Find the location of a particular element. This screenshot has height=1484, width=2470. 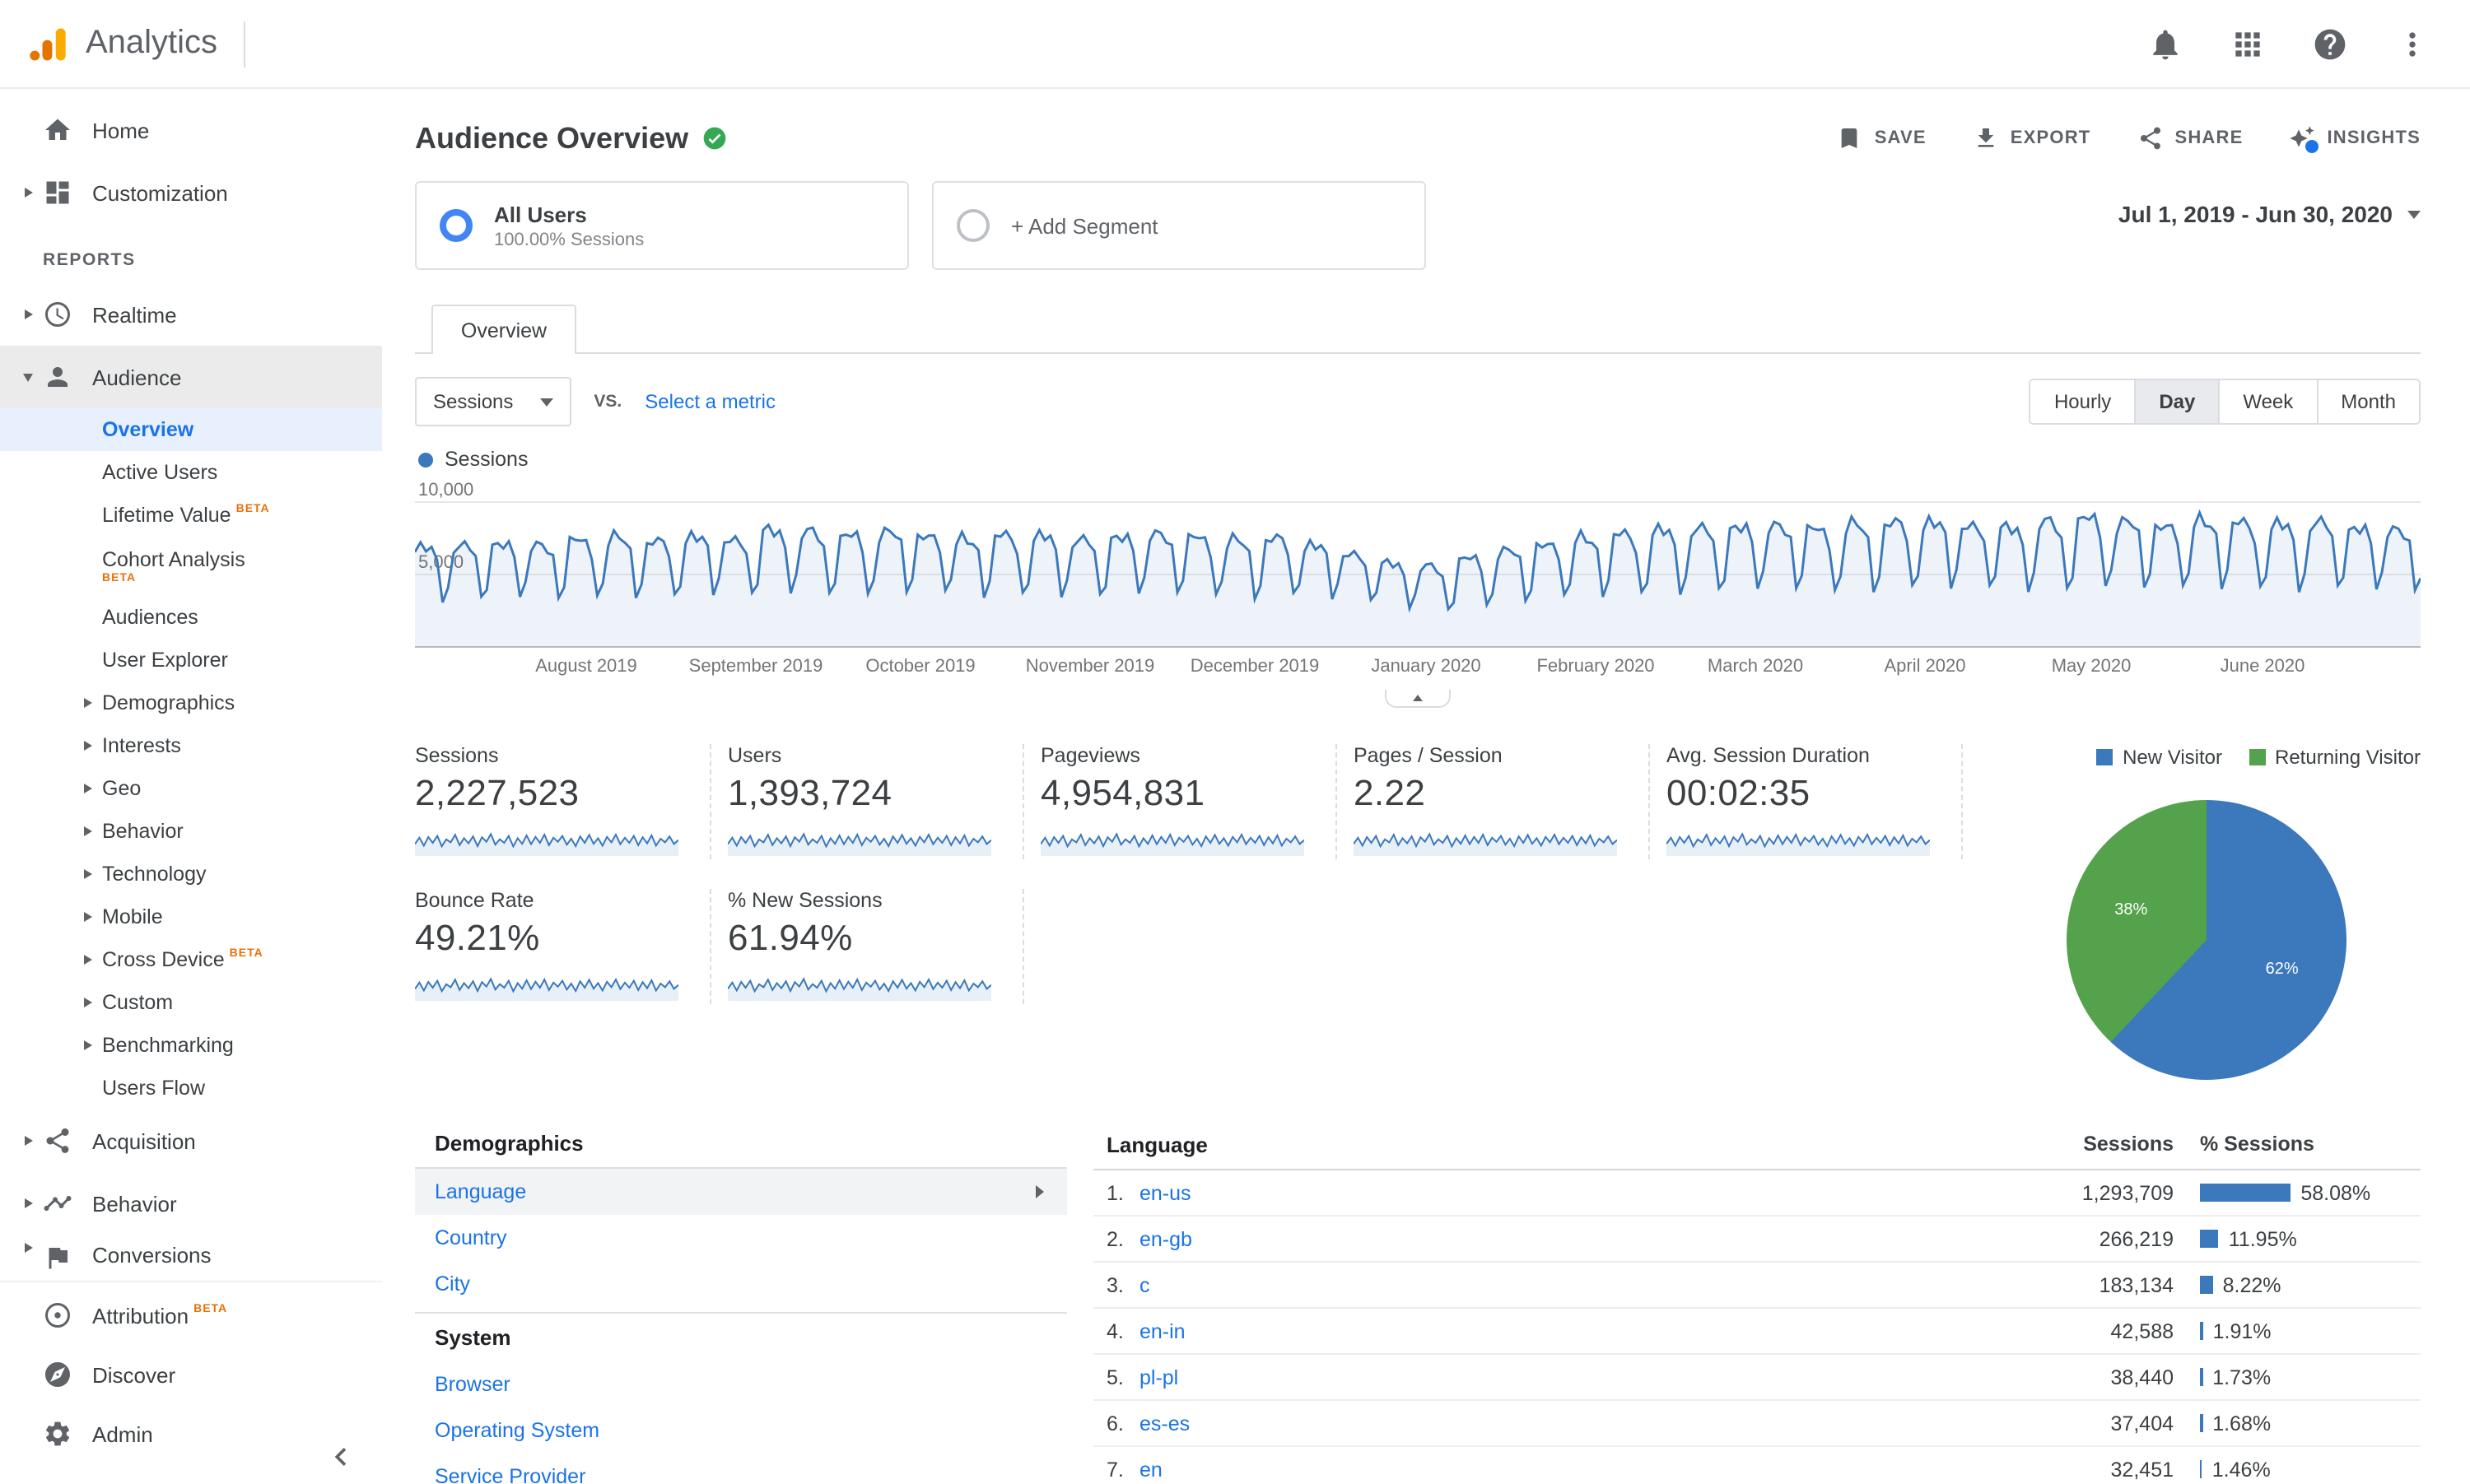

table-row: 4. en-in 42,588 1.91% is located at coordinates (1757, 1332).